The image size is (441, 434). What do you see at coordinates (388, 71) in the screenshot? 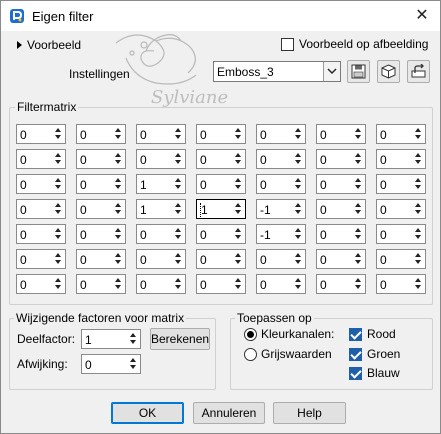
I see `resource-manager-button` at bounding box center [388, 71].